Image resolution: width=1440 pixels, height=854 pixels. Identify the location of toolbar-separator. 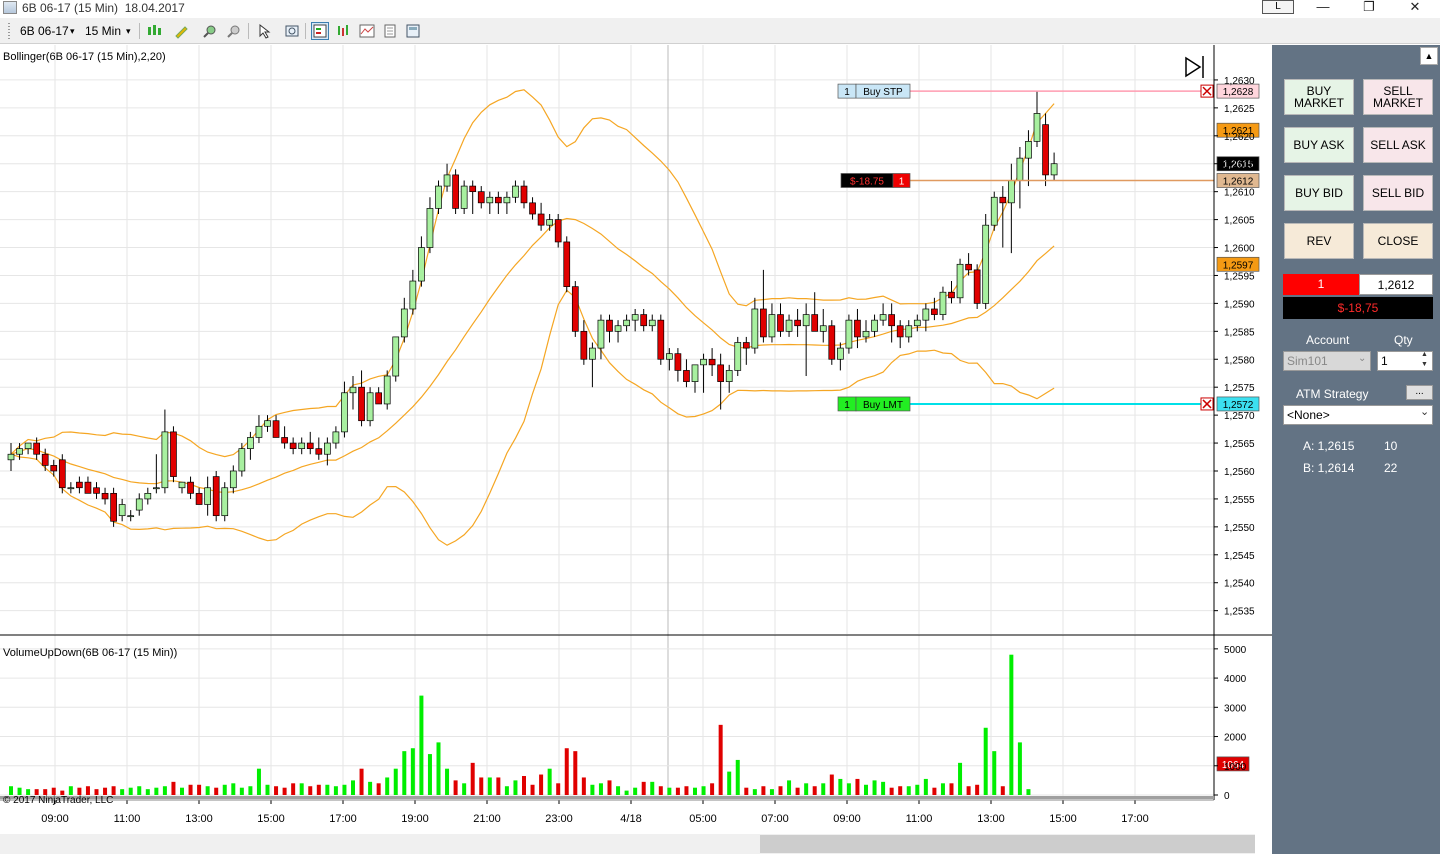
(248, 31).